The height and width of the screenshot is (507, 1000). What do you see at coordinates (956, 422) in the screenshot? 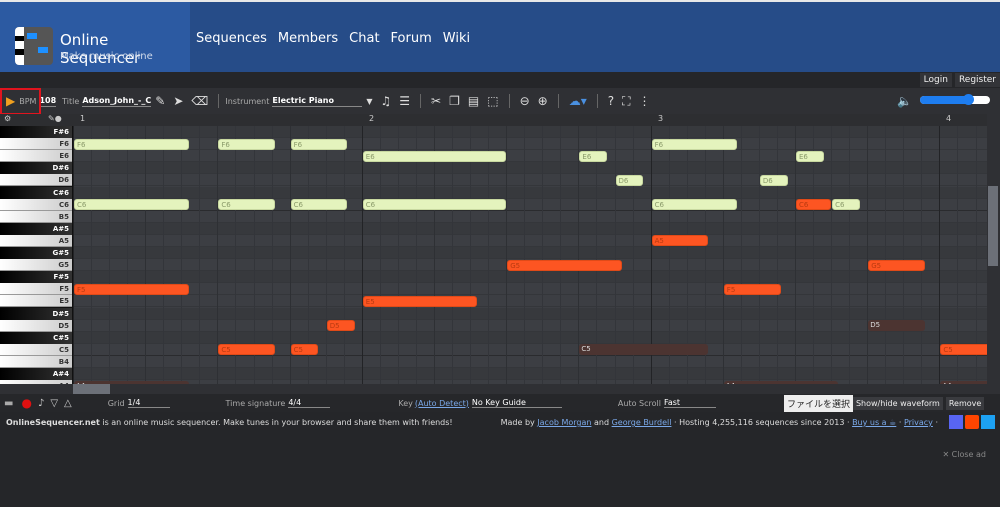
I see `discord-icon` at bounding box center [956, 422].